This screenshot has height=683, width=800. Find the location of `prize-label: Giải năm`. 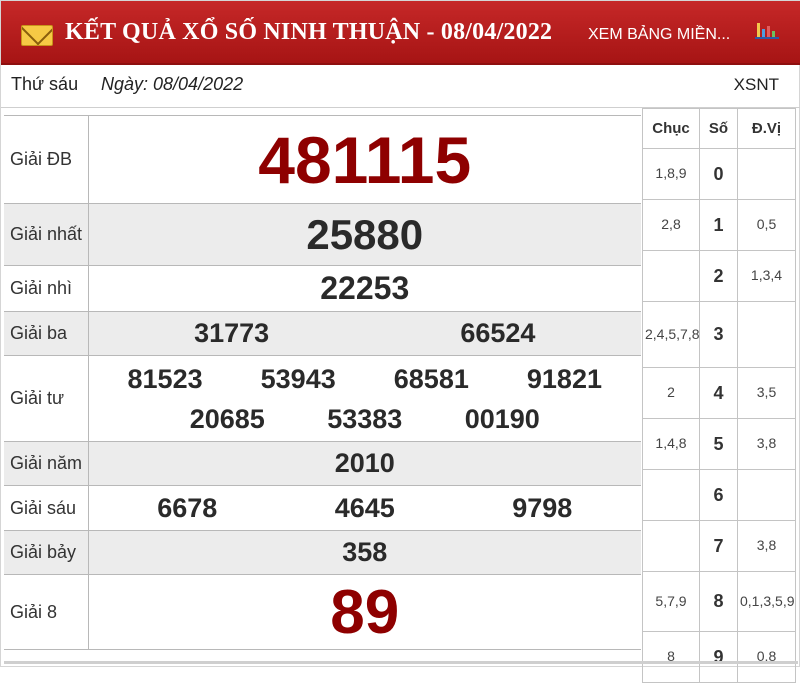

prize-label: Giải năm is located at coordinates (46, 463).